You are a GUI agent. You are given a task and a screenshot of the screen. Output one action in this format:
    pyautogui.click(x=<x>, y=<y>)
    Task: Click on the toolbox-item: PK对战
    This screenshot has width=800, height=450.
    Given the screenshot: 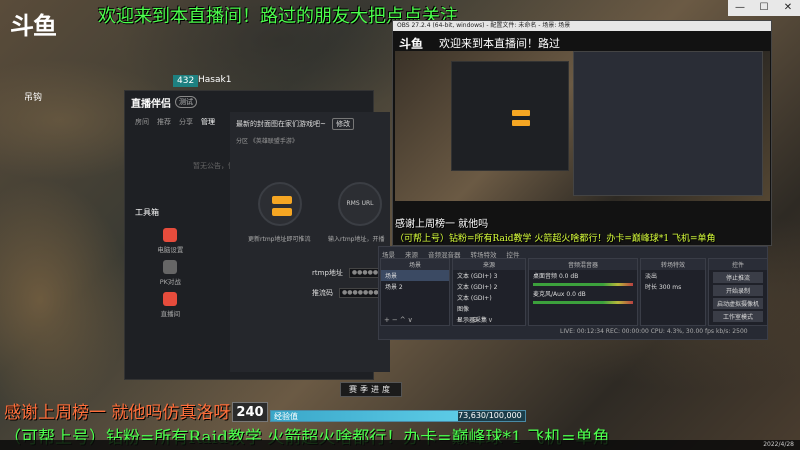 What is the action you would take?
    pyautogui.click(x=170, y=273)
    